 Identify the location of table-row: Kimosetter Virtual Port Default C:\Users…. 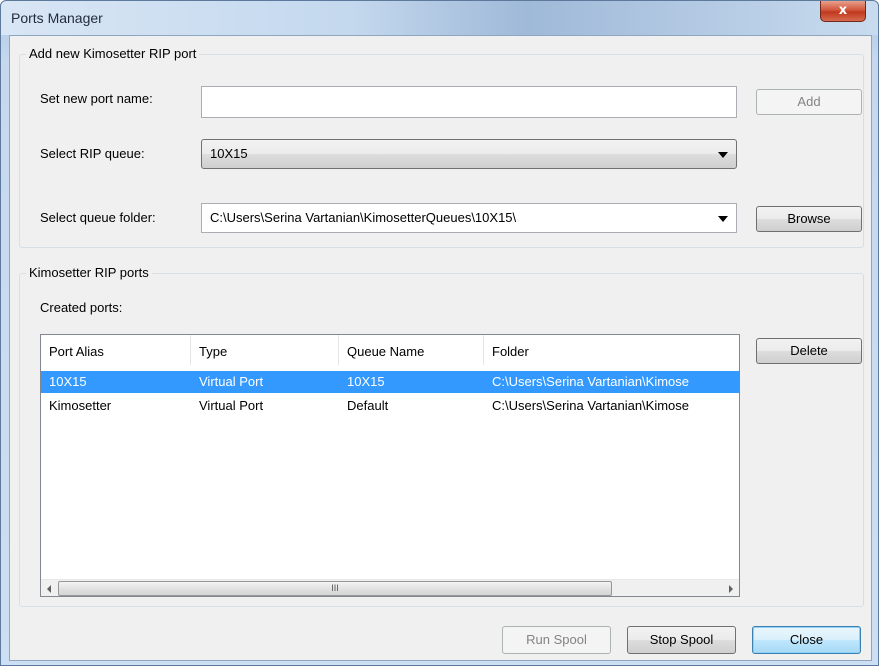
(390, 406).